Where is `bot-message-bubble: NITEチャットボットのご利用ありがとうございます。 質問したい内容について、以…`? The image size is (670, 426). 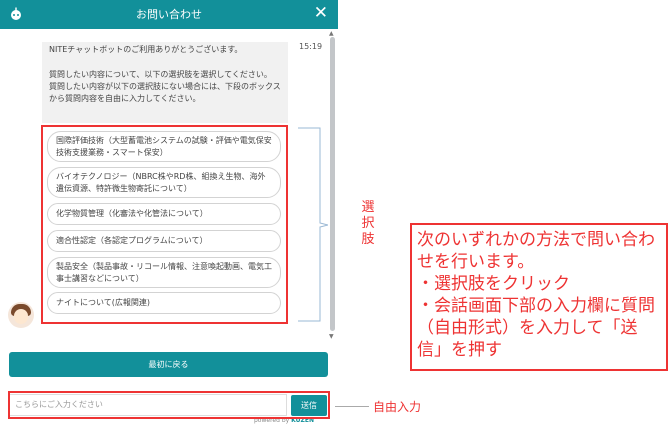
bot-message-bubble: NITEチャットボットのご利用ありがとうございます。 質問したい内容について、以… is located at coordinates (165, 82).